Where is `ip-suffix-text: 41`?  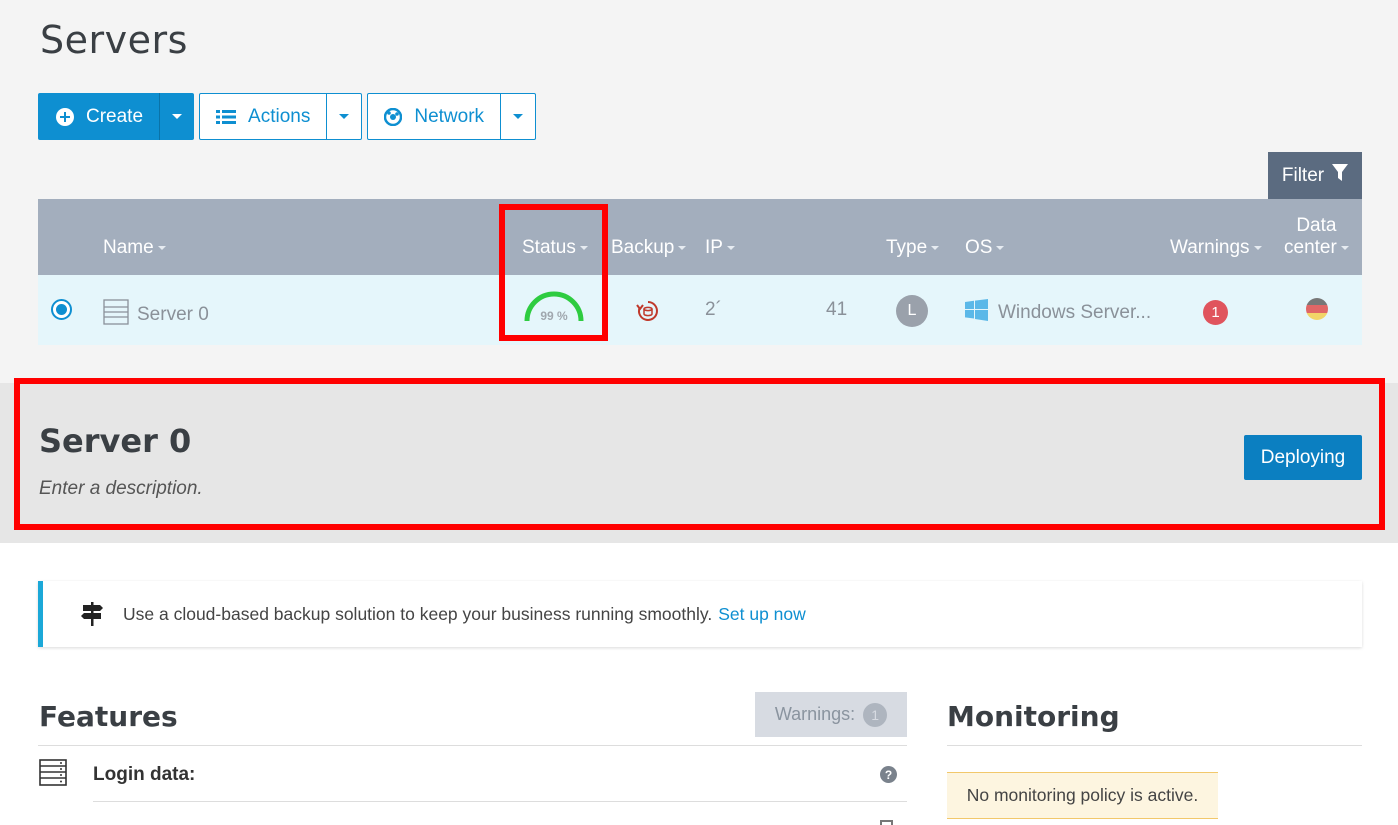 ip-suffix-text: 41 is located at coordinates (837, 309).